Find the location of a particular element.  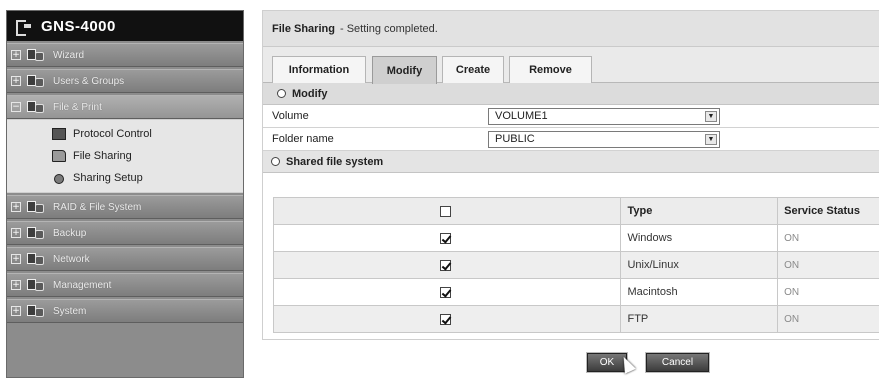

select-all-header is located at coordinates (447, 211).